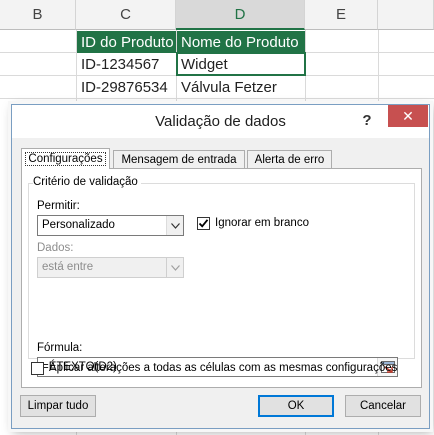  Describe the element at coordinates (296, 406) in the screenshot. I see `ok-button: OK` at that location.